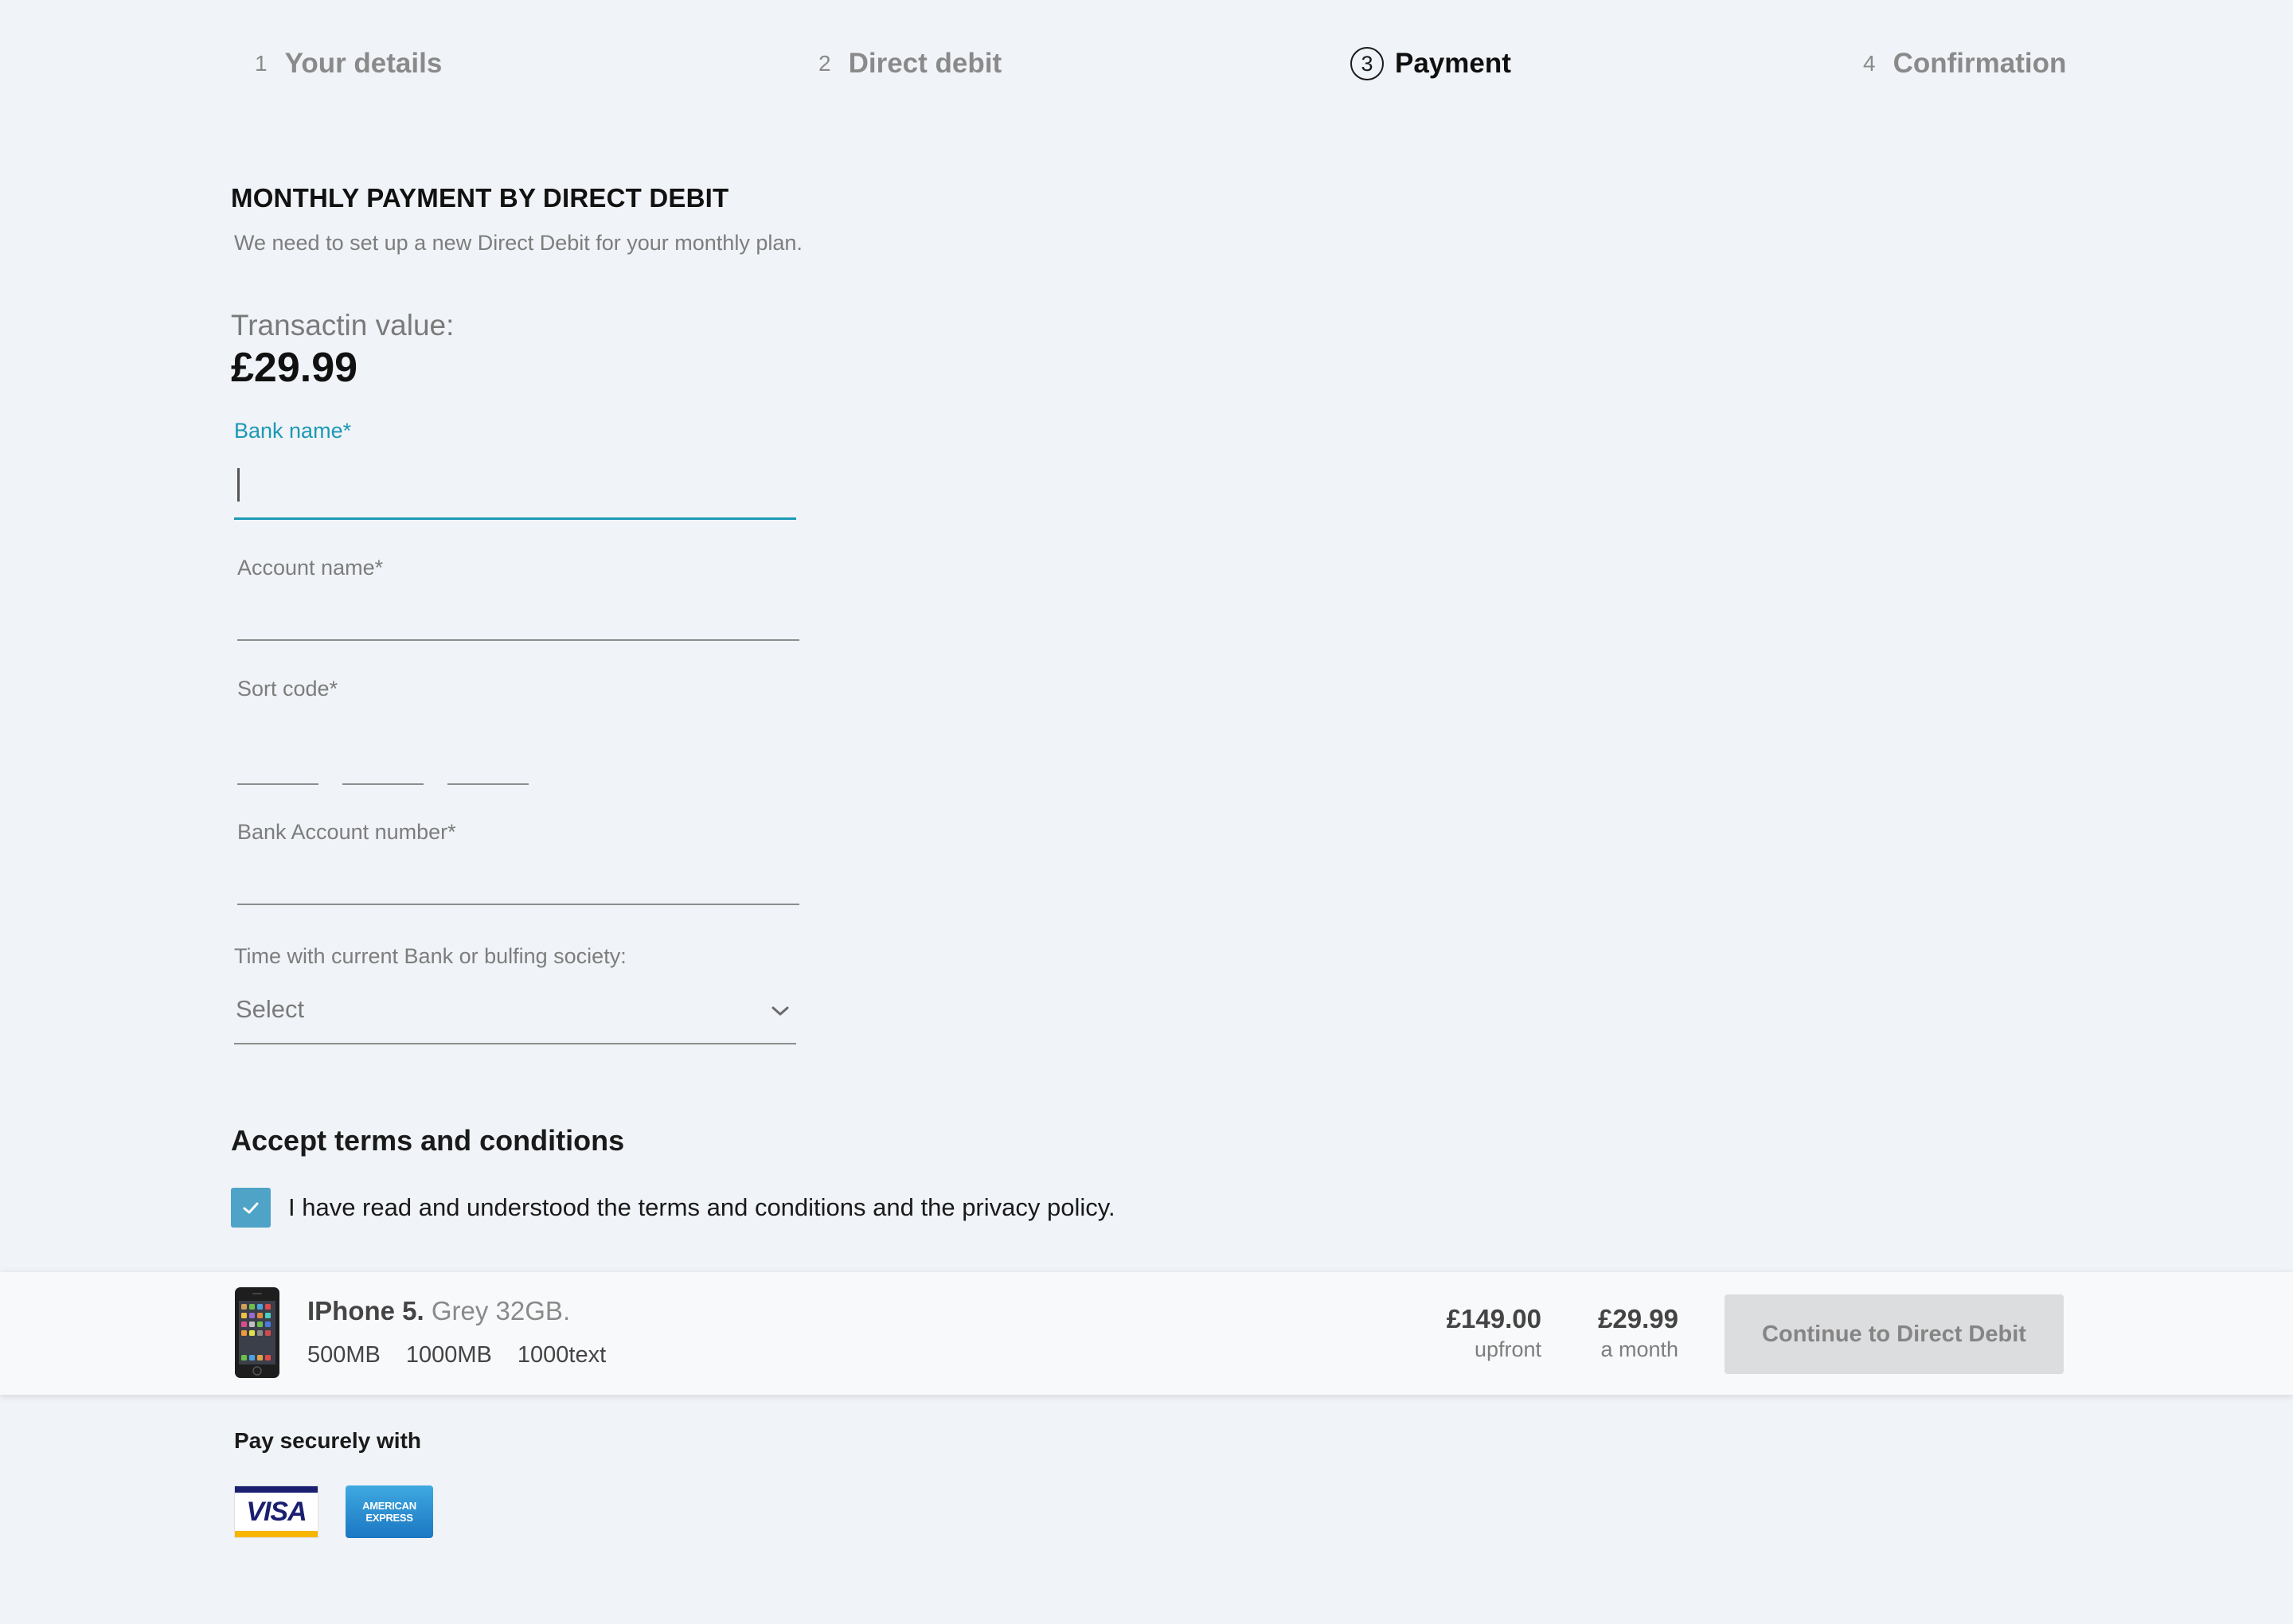  Describe the element at coordinates (328, 1440) in the screenshot. I see `pay-securely-title: Pay securely with` at that location.